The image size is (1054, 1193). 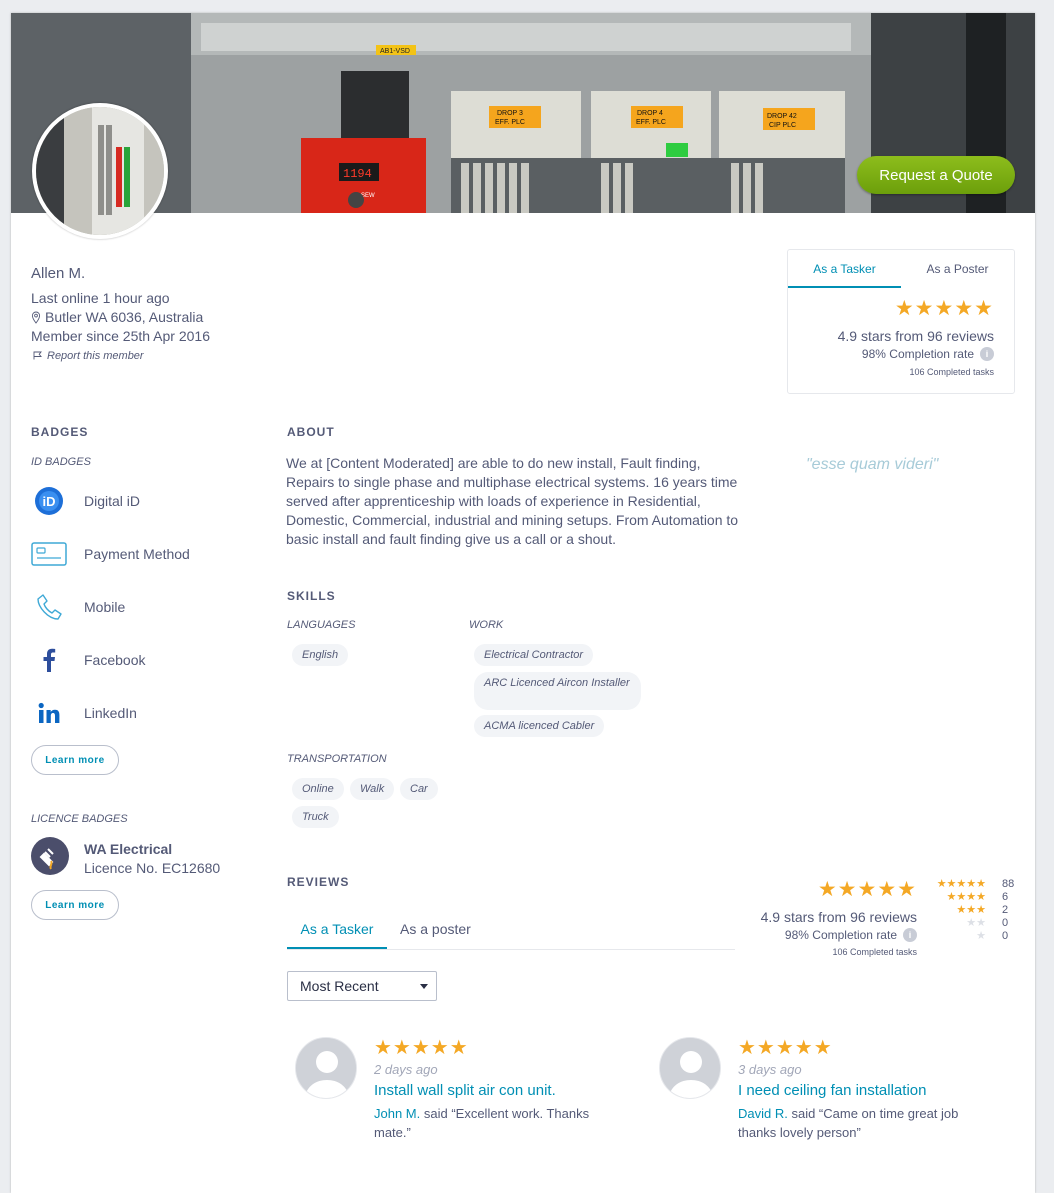 What do you see at coordinates (49, 713) in the screenshot?
I see `linkedin-icon` at bounding box center [49, 713].